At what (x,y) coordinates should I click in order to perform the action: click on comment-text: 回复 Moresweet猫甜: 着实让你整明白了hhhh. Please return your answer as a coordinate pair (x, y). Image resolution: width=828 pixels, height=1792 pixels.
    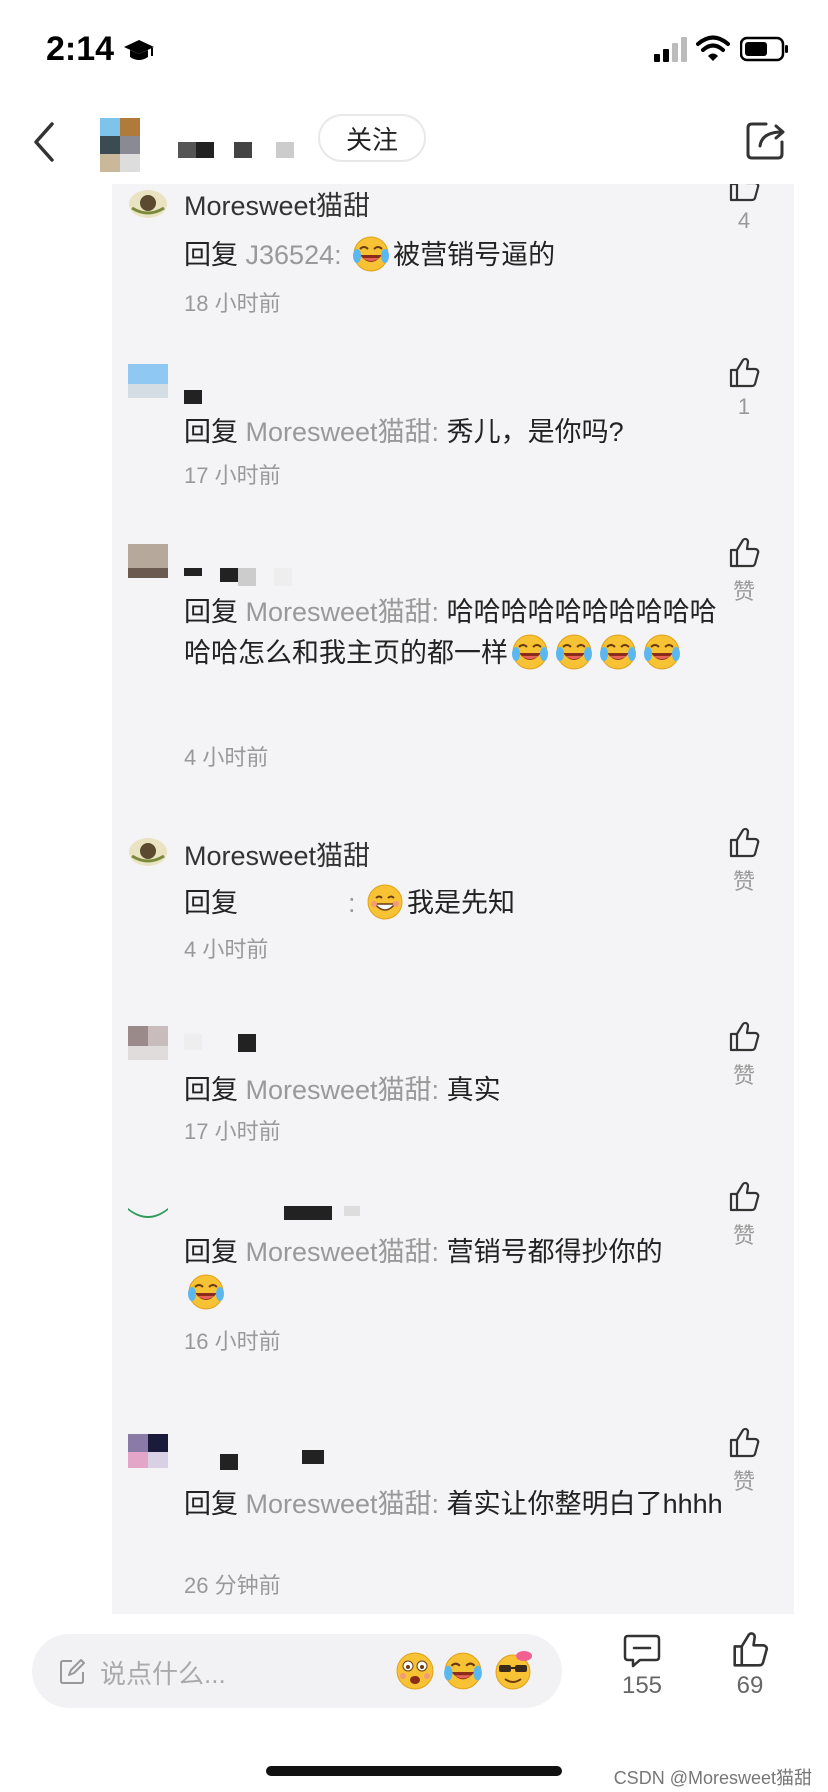
    Looking at the image, I should click on (454, 1504).